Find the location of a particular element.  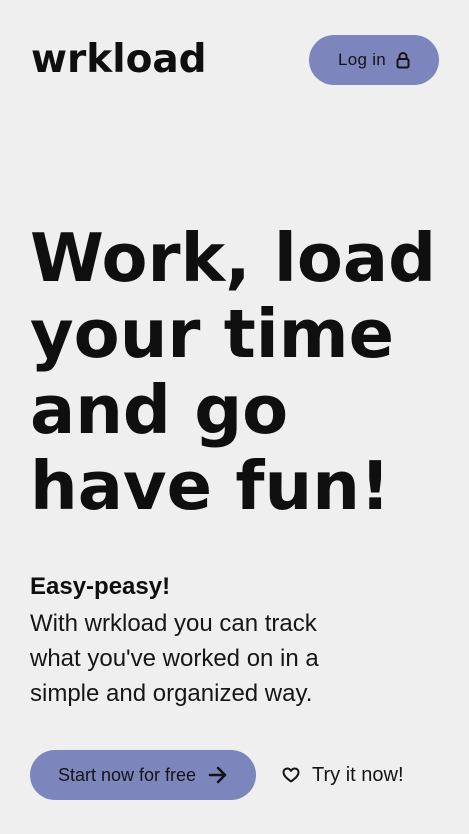

hero-subtitle: Easy-peasy! is located at coordinates (100, 586).